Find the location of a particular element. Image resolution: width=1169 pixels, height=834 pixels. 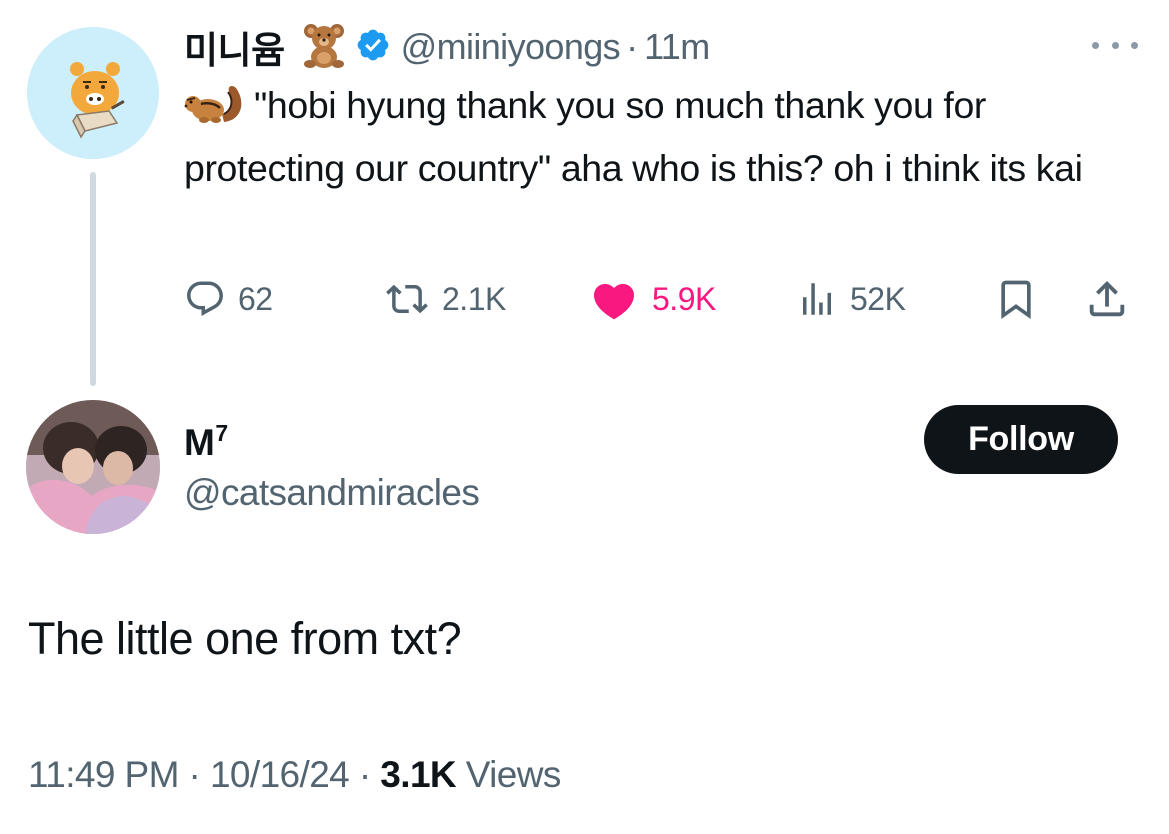

like-button: 5.9K is located at coordinates (652, 299).